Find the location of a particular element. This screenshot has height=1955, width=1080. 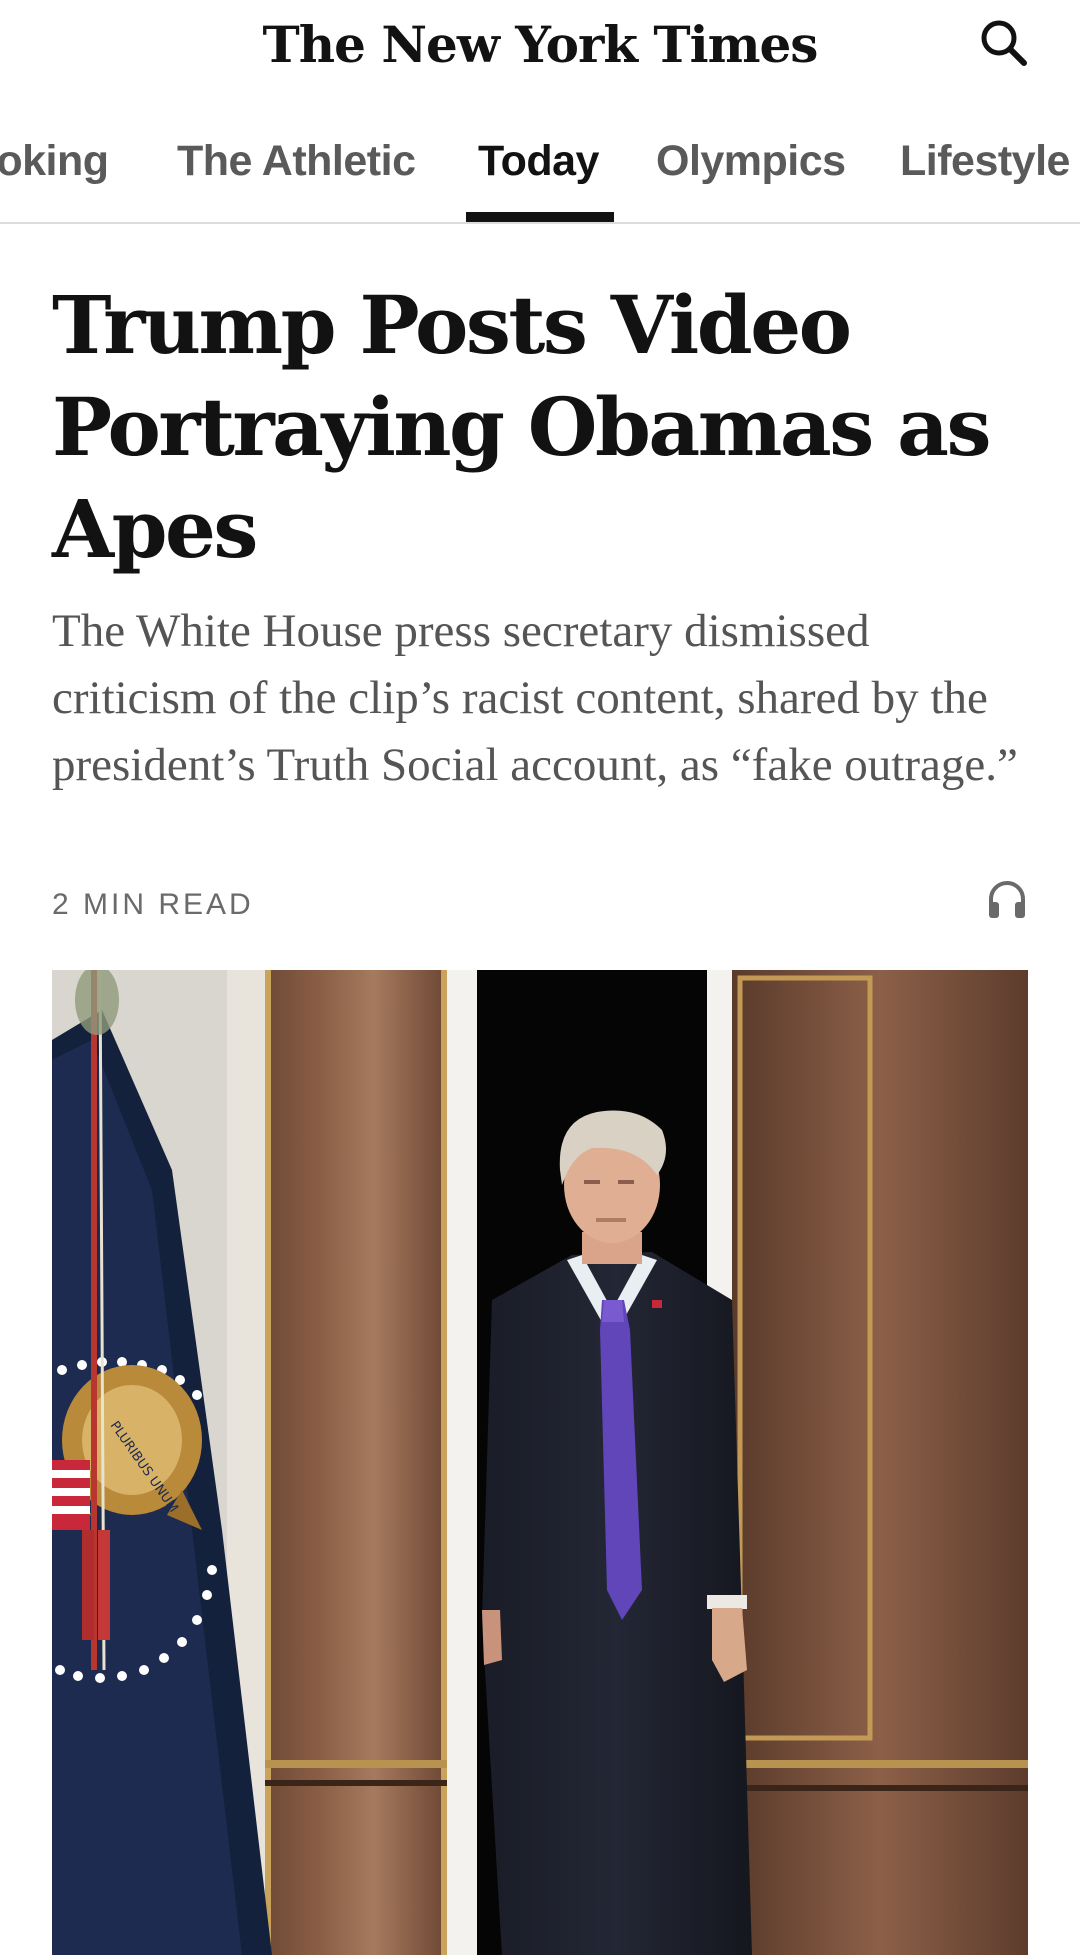

tab-the-athletic: The Athletic is located at coordinates (296, 161).